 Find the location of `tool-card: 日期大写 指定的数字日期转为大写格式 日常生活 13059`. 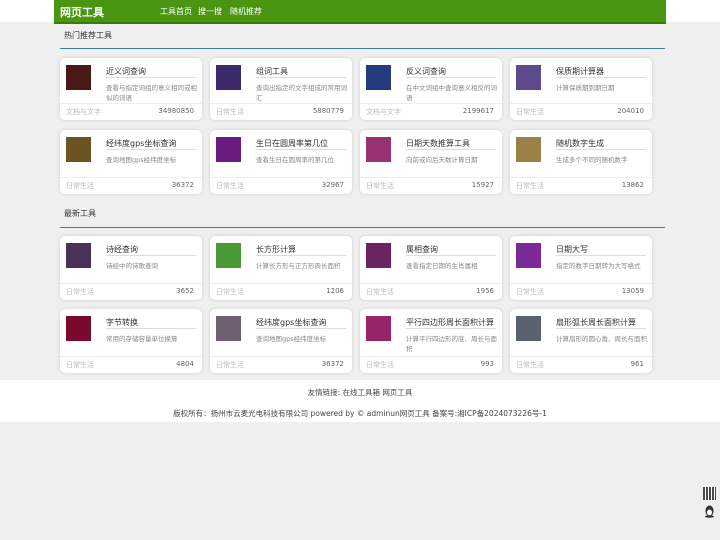

tool-card: 日期大写 指定的数字日期转为大写格式 日常生活 13059 is located at coordinates (581, 268).